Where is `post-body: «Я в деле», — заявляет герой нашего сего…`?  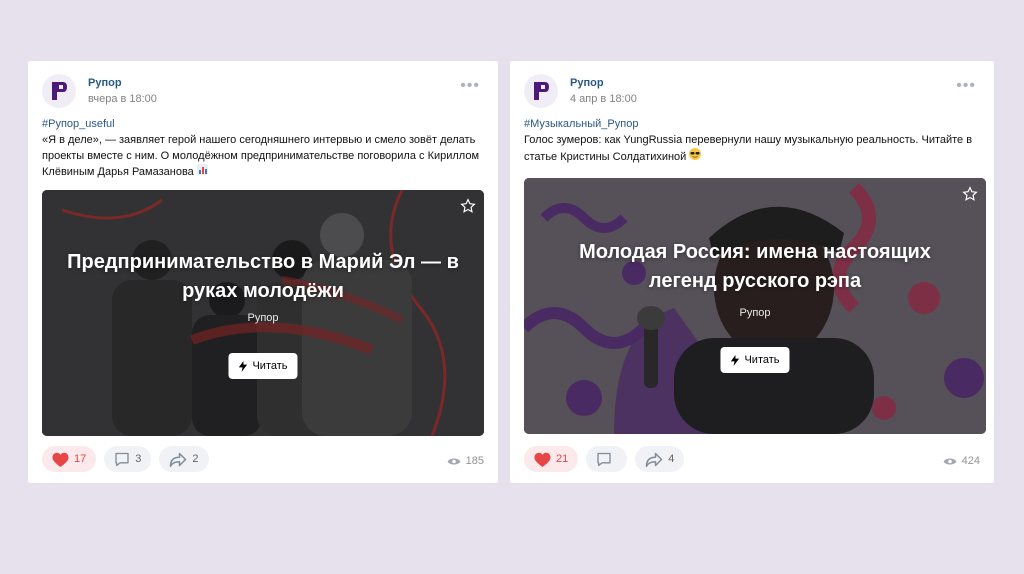
post-body: «Я в деле», — заявляет герой нашего сего… is located at coordinates (261, 156).